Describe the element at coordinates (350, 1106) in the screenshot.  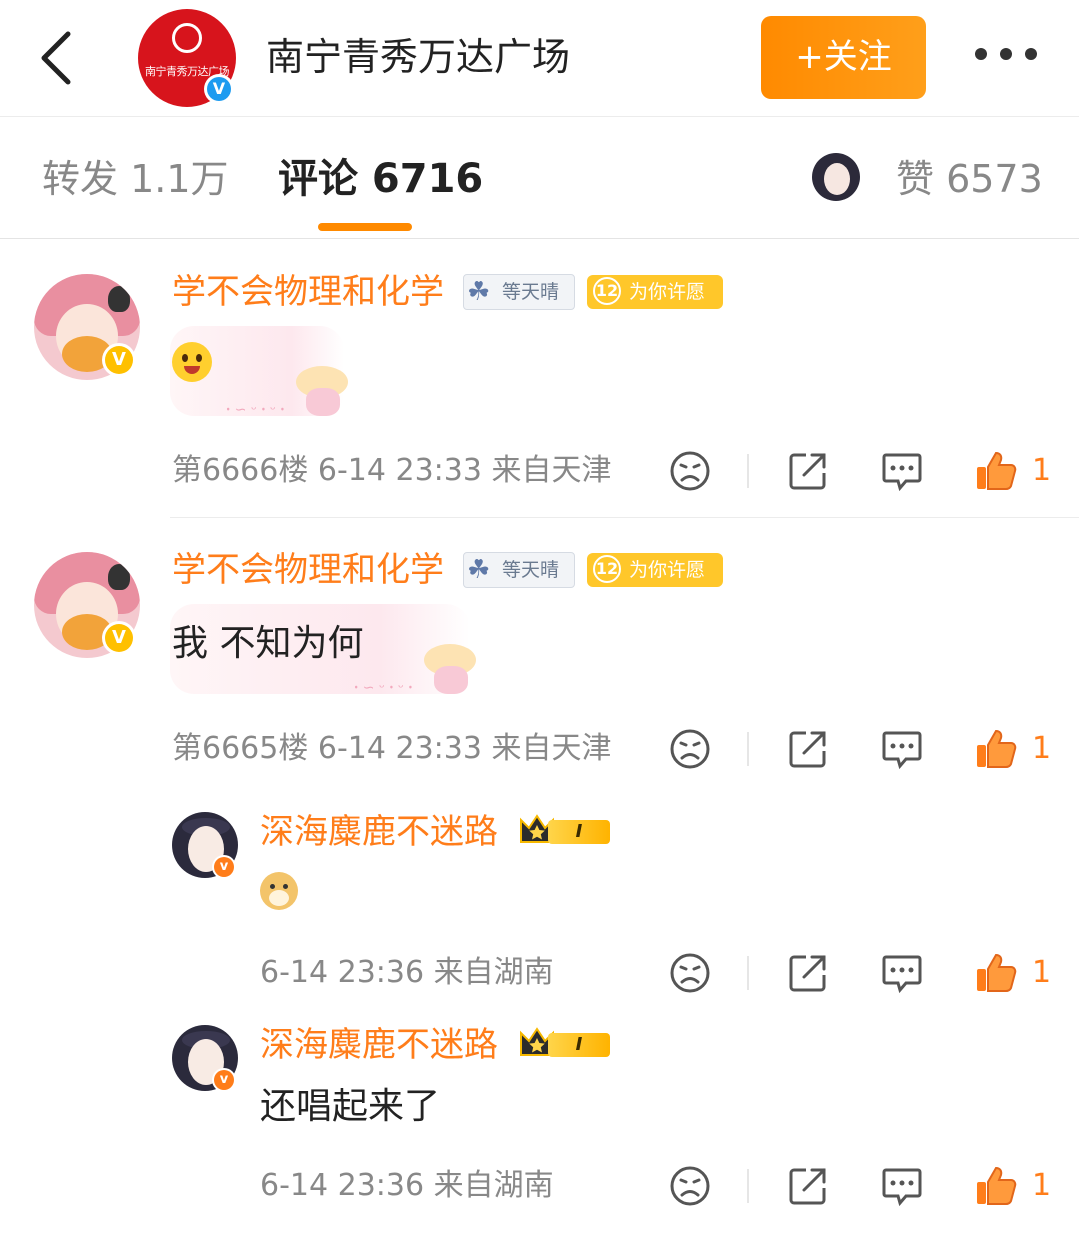
I see `reply-text: 还唱起来了` at that location.